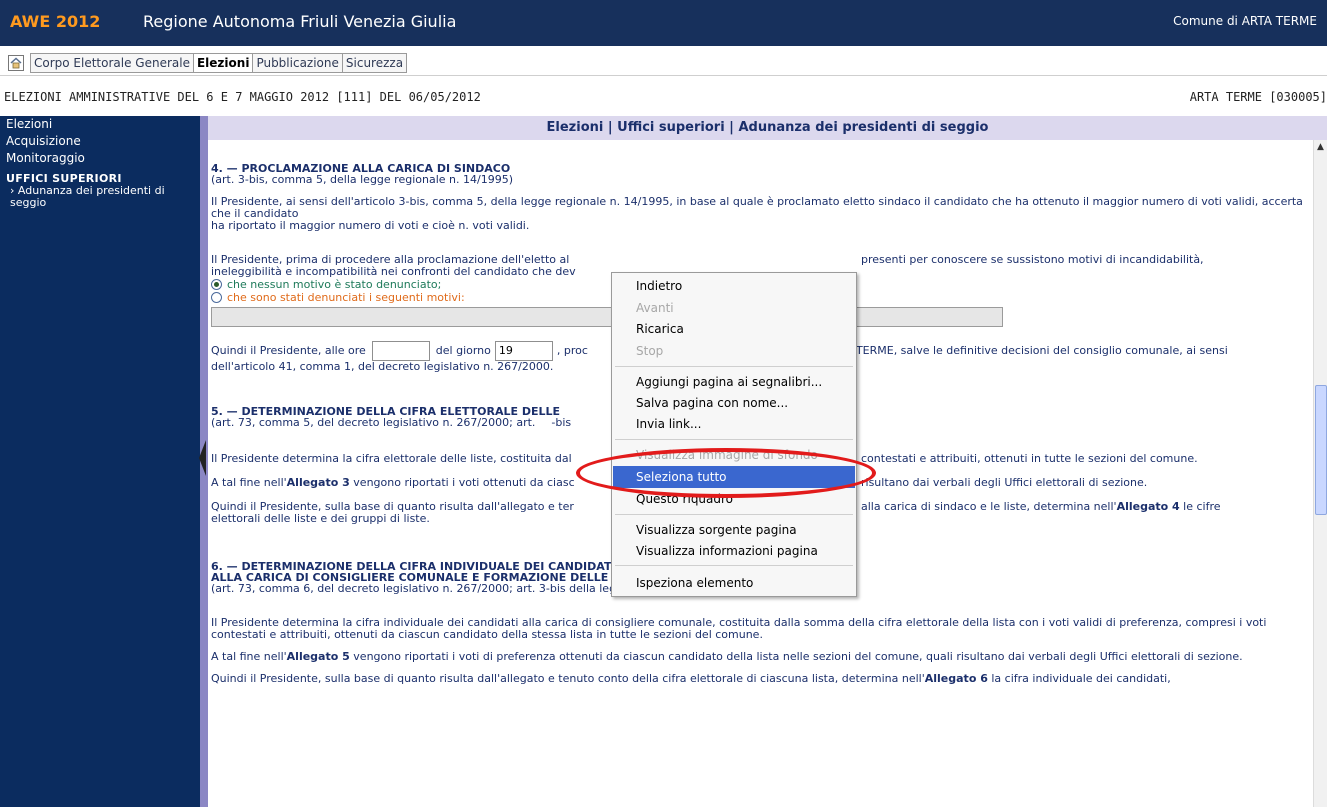  I want to click on comune-label: Comune di ARTA TERME, so click(1245, 21).